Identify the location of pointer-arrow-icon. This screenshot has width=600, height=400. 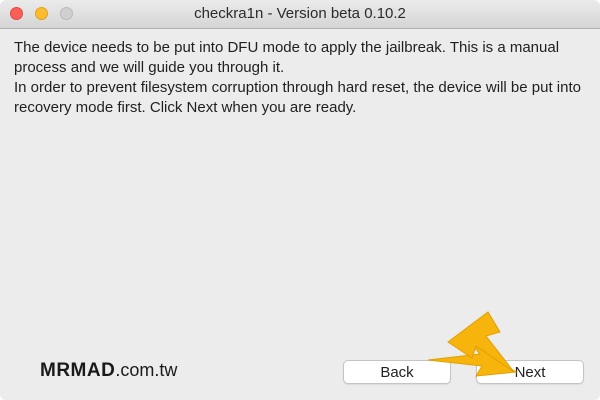
(472, 344).